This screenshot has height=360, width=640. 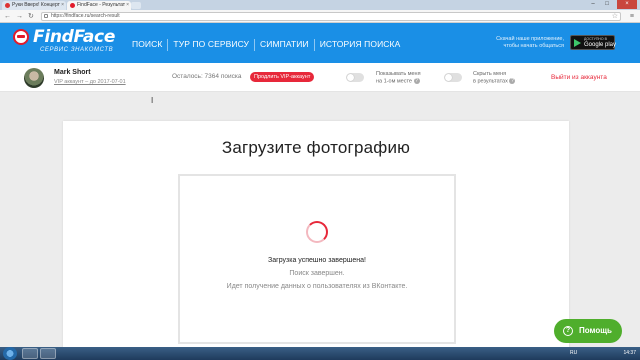 I want to click on upload-success-text: Загрузка успешно завершена!, so click(x=317, y=260).